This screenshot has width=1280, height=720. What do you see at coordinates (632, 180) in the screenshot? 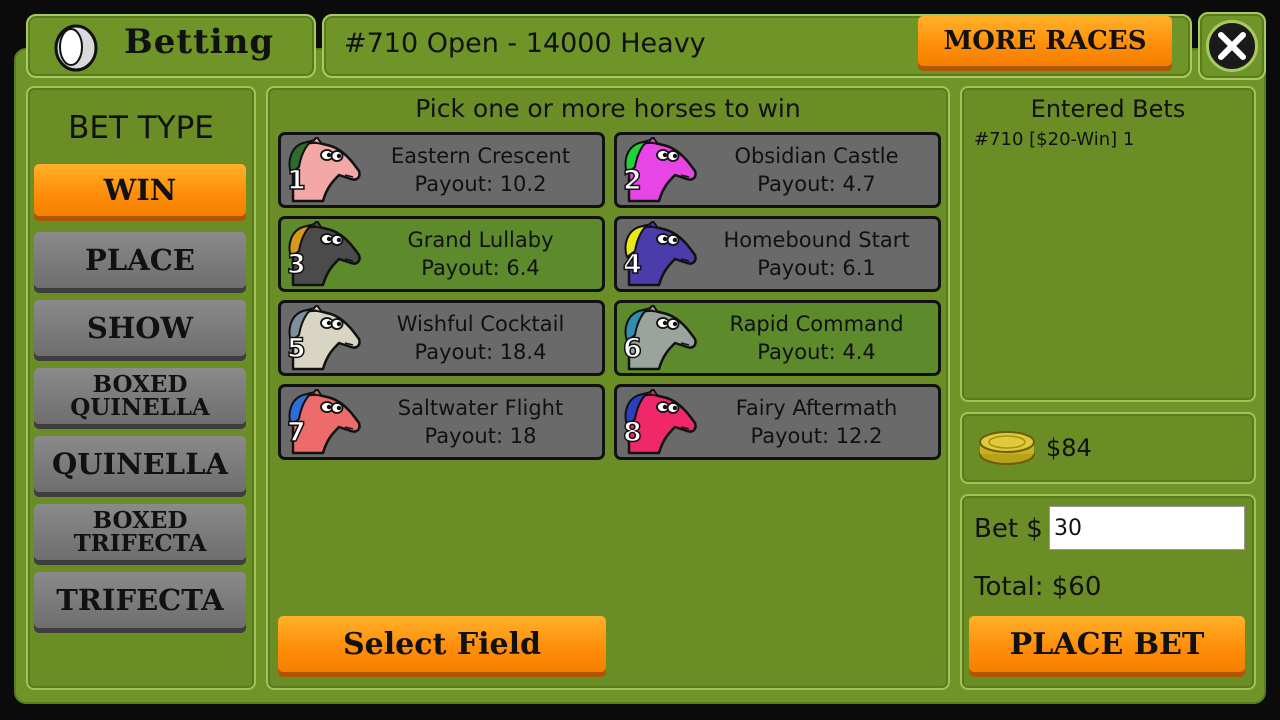
I see `horse-number: 2` at bounding box center [632, 180].